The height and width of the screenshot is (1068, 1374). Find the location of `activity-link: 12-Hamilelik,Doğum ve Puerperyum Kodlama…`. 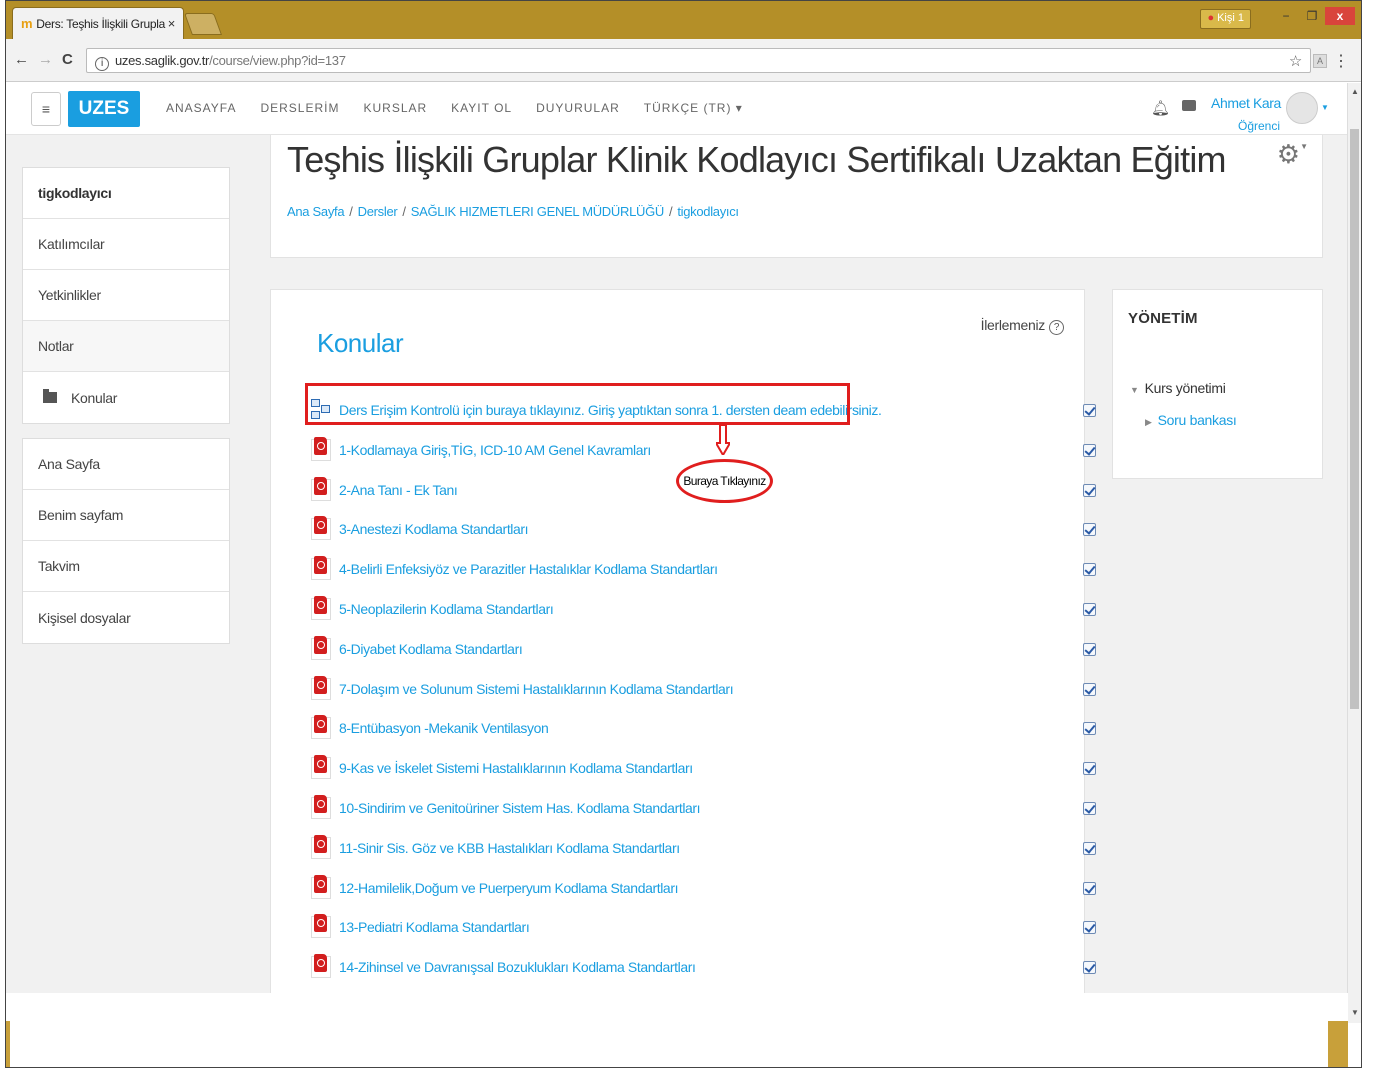

activity-link: 12-Hamilelik,Doğum ve Puerperyum Kodlama… is located at coordinates (508, 888).